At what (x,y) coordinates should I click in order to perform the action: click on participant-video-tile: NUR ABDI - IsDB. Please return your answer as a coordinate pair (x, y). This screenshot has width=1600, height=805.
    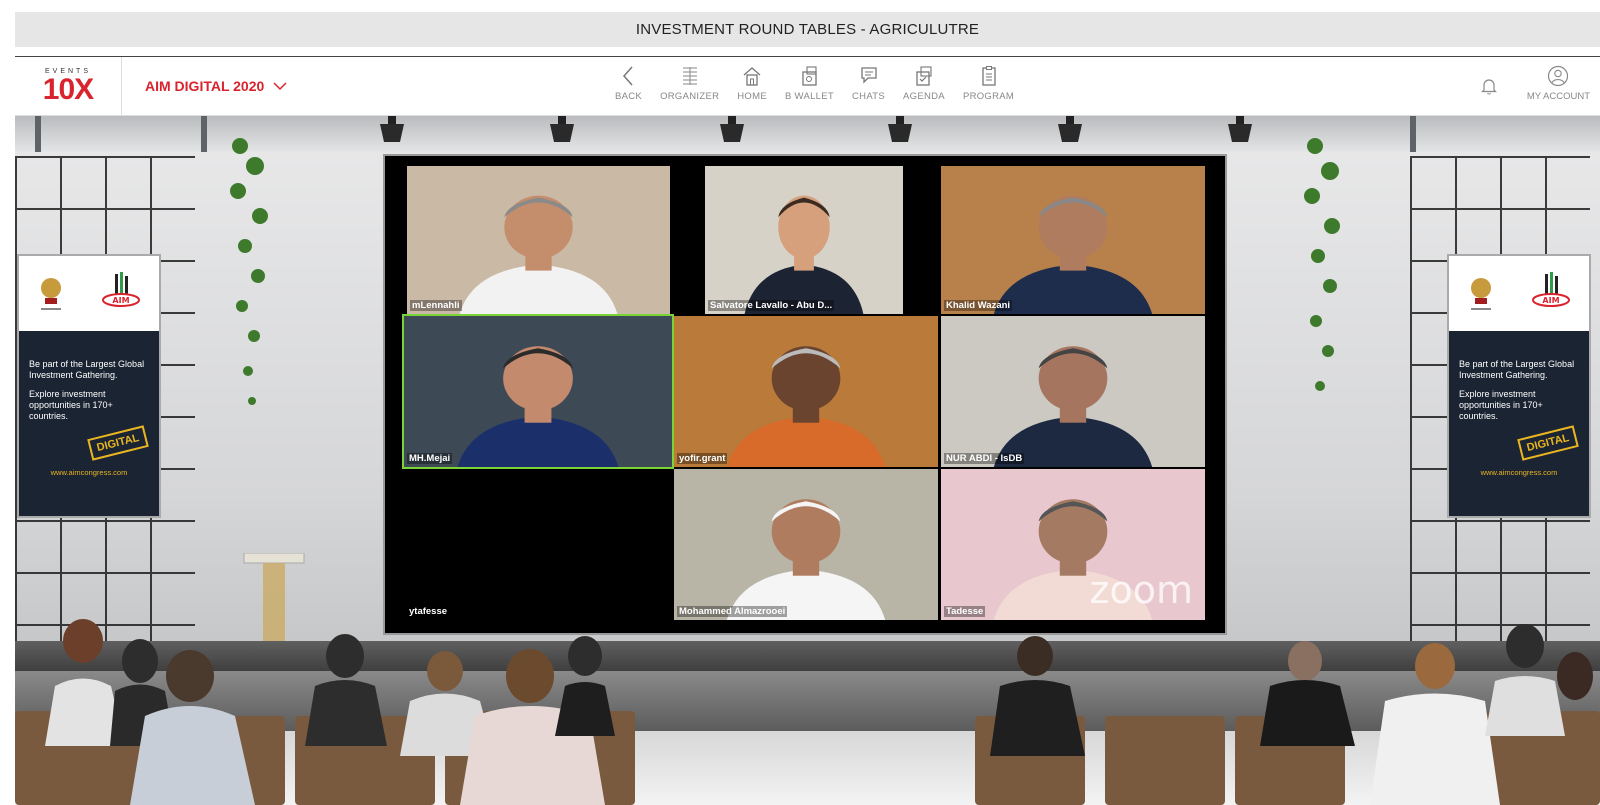
    Looking at the image, I should click on (1073, 391).